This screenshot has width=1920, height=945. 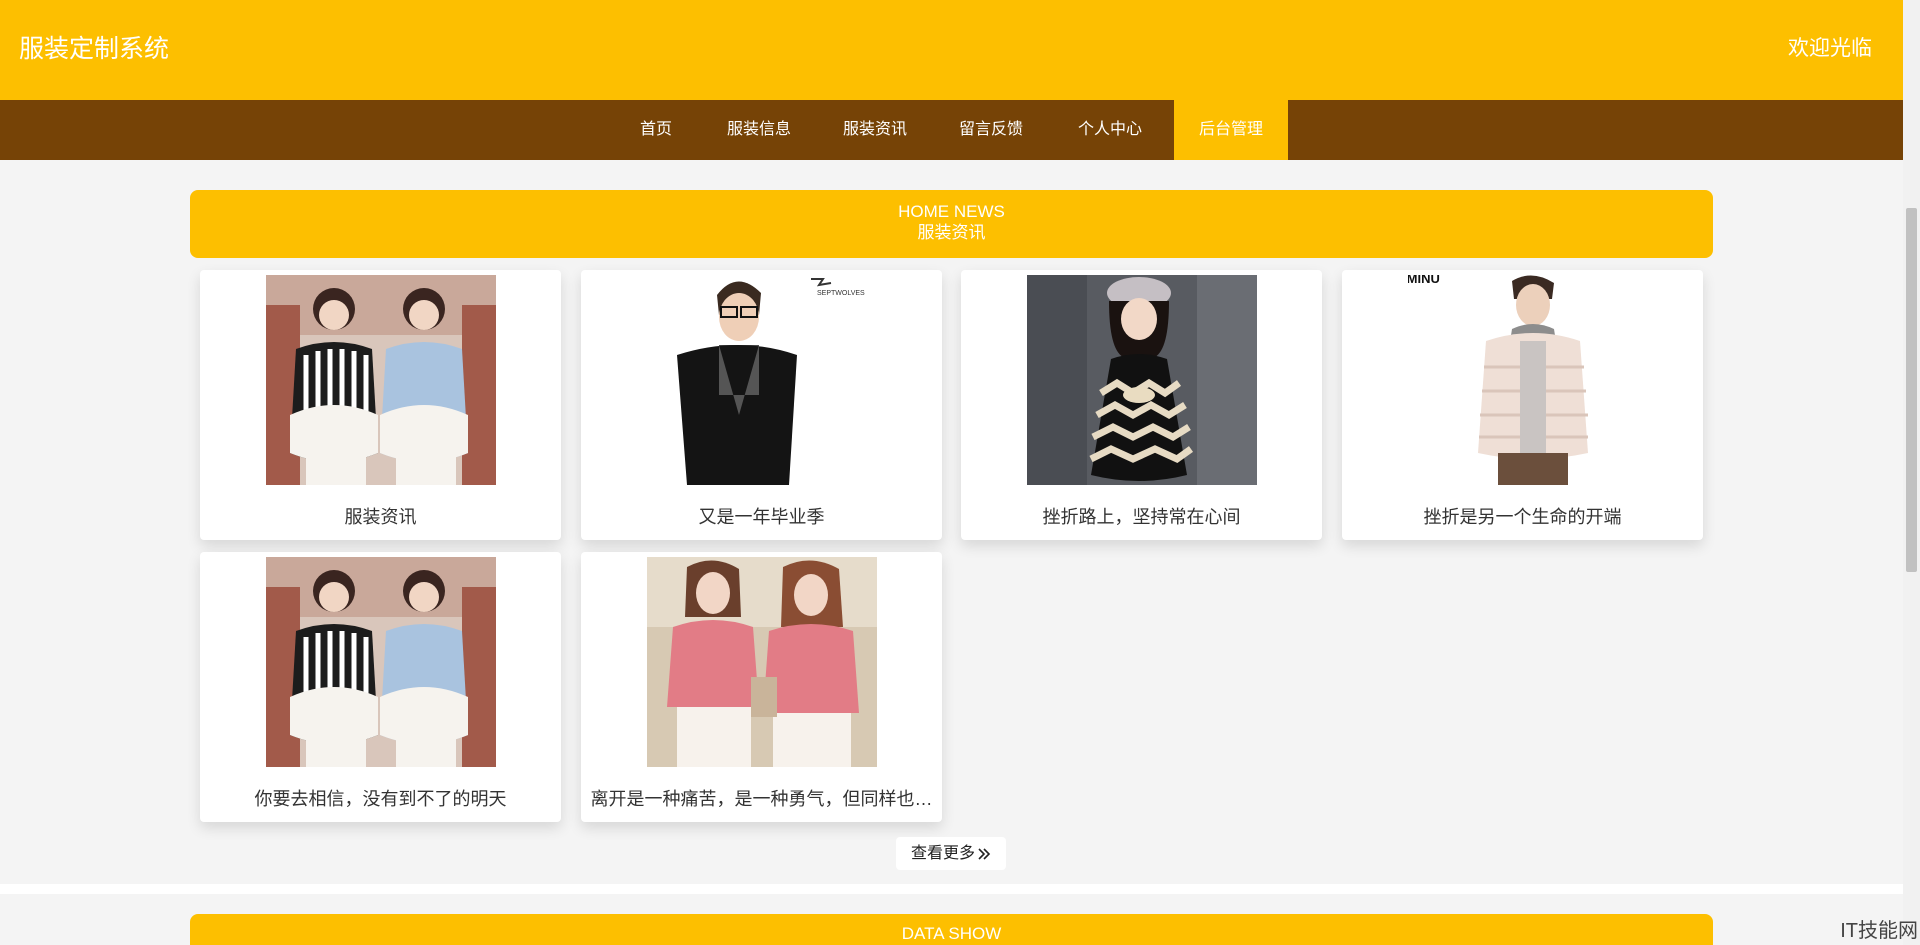 What do you see at coordinates (951, 50) in the screenshot?
I see `site-header: 服装定制系统 欢迎光临` at bounding box center [951, 50].